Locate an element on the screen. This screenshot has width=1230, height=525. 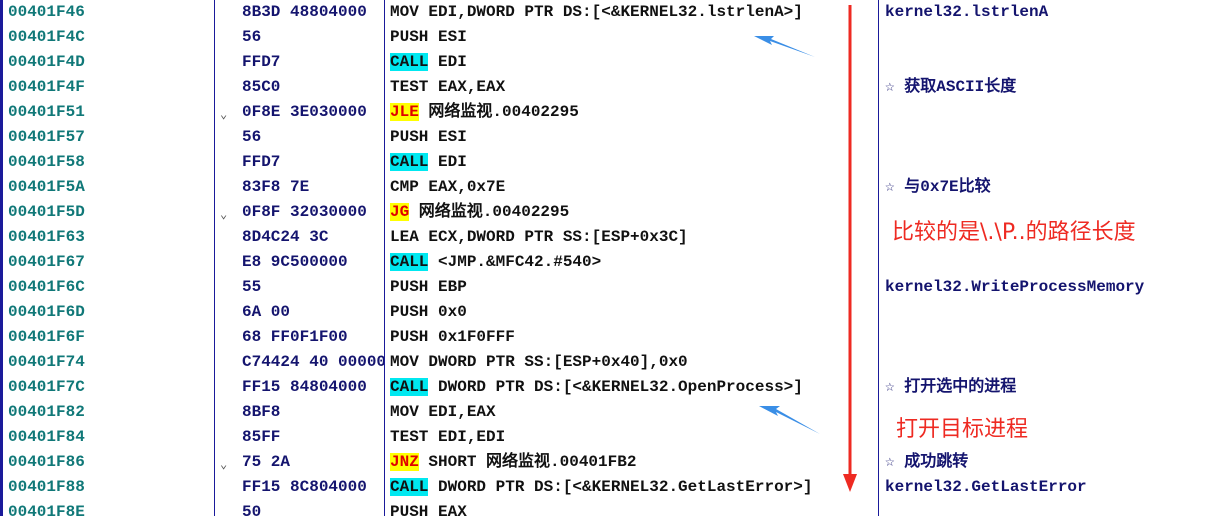
blue-arrow-openprocess is located at coordinates (789, 420).